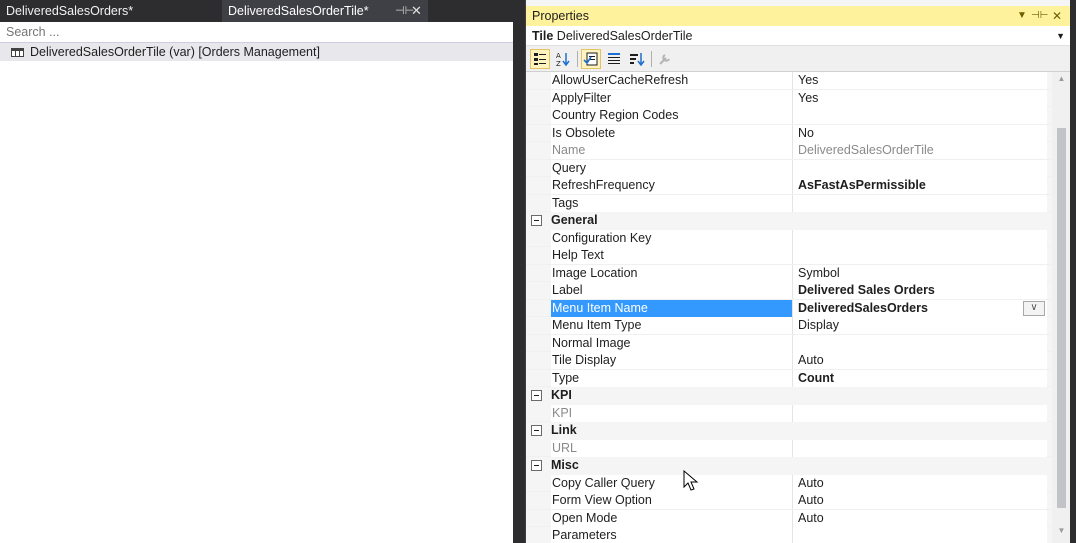  I want to click on chevron-down-icon: ▼, so click(1060, 36).